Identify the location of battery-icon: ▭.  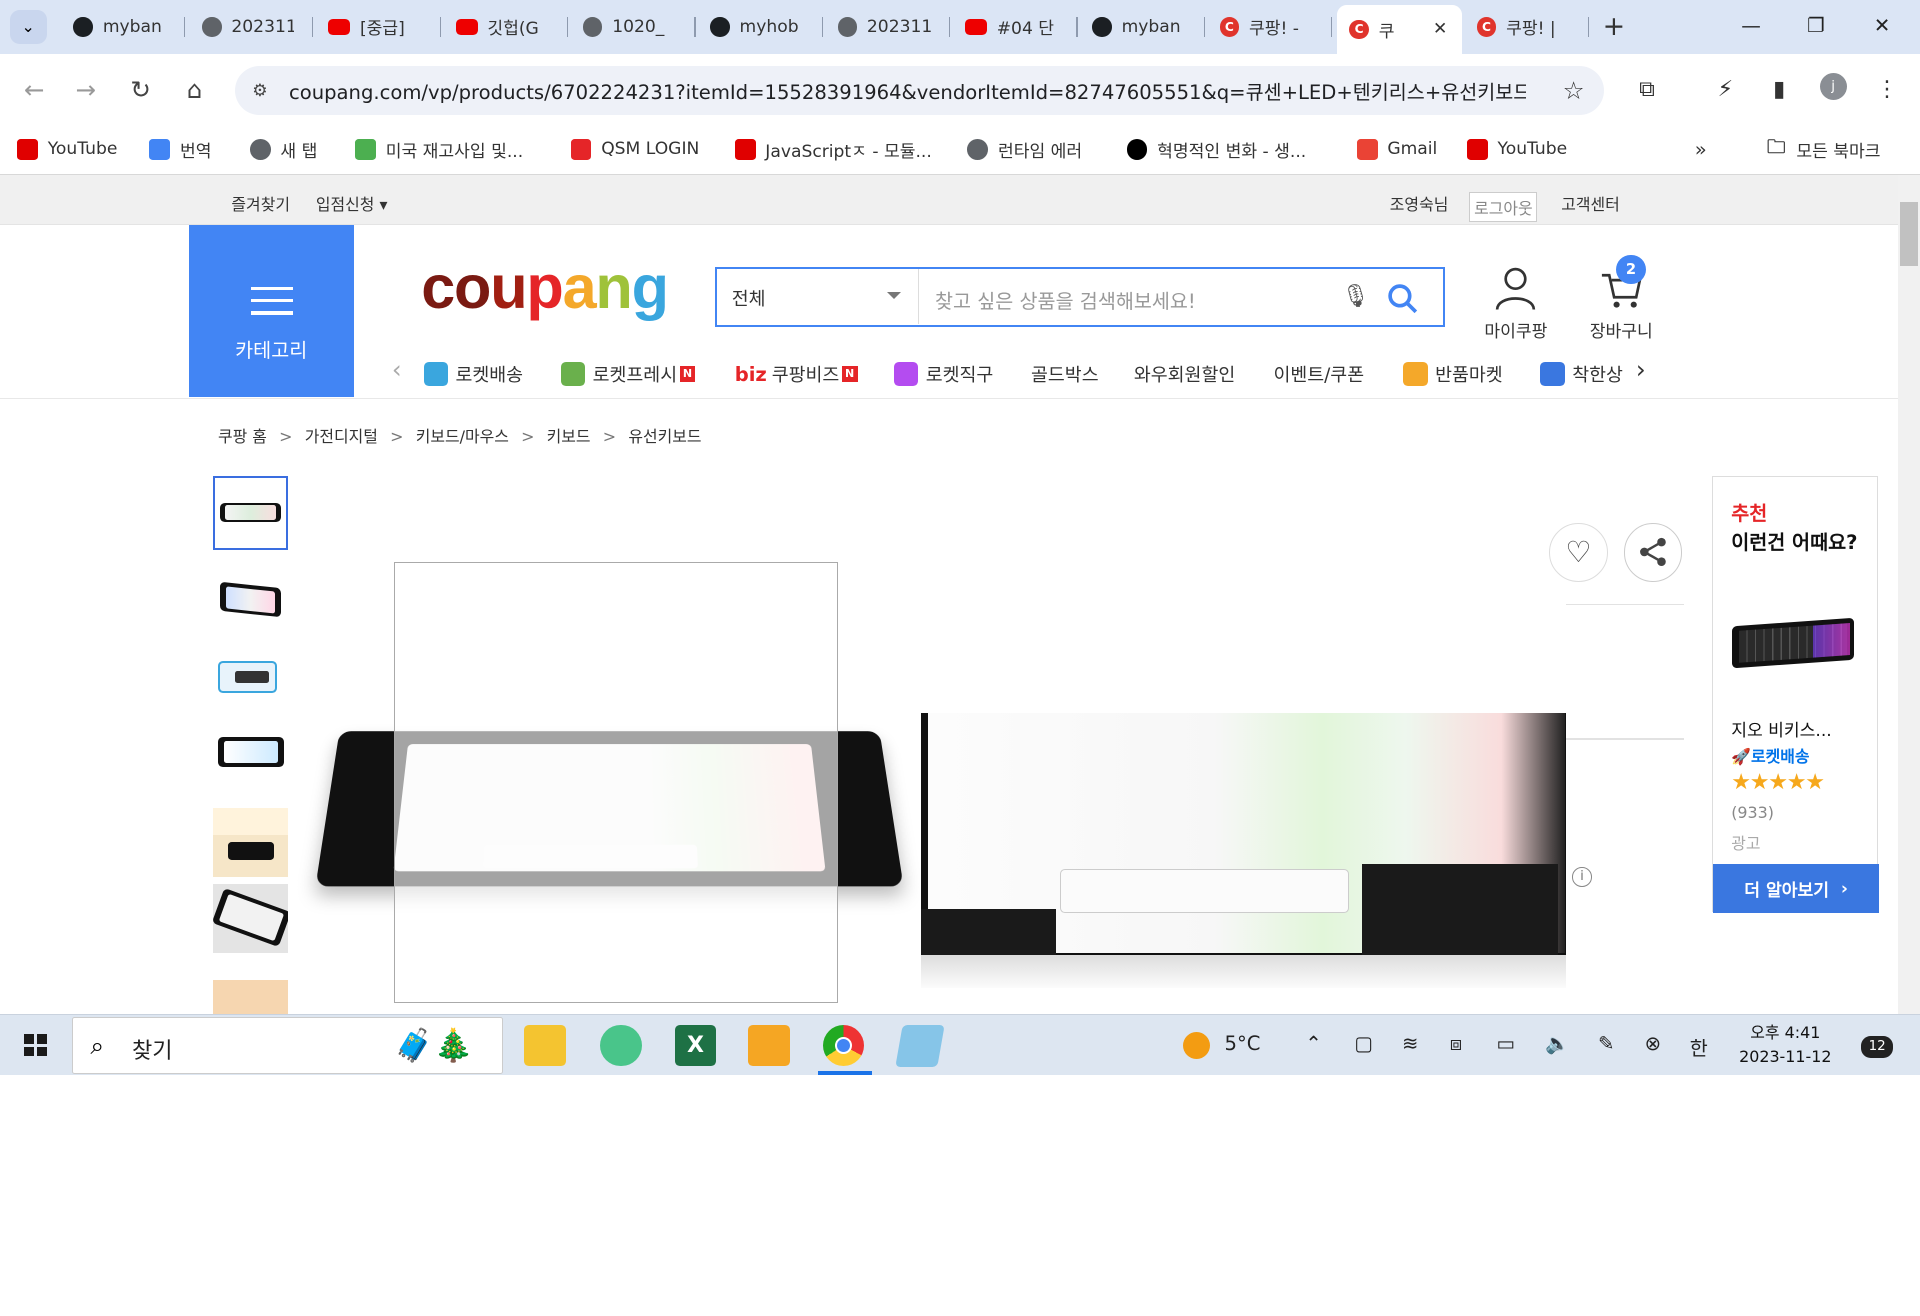
(1505, 1043).